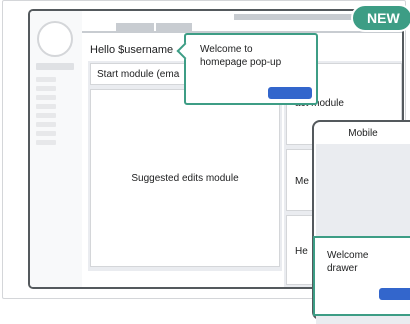 Image resolution: width=410 pixels, height=324 pixels. I want to click on start-module-label: Start module (ema, so click(138, 74).